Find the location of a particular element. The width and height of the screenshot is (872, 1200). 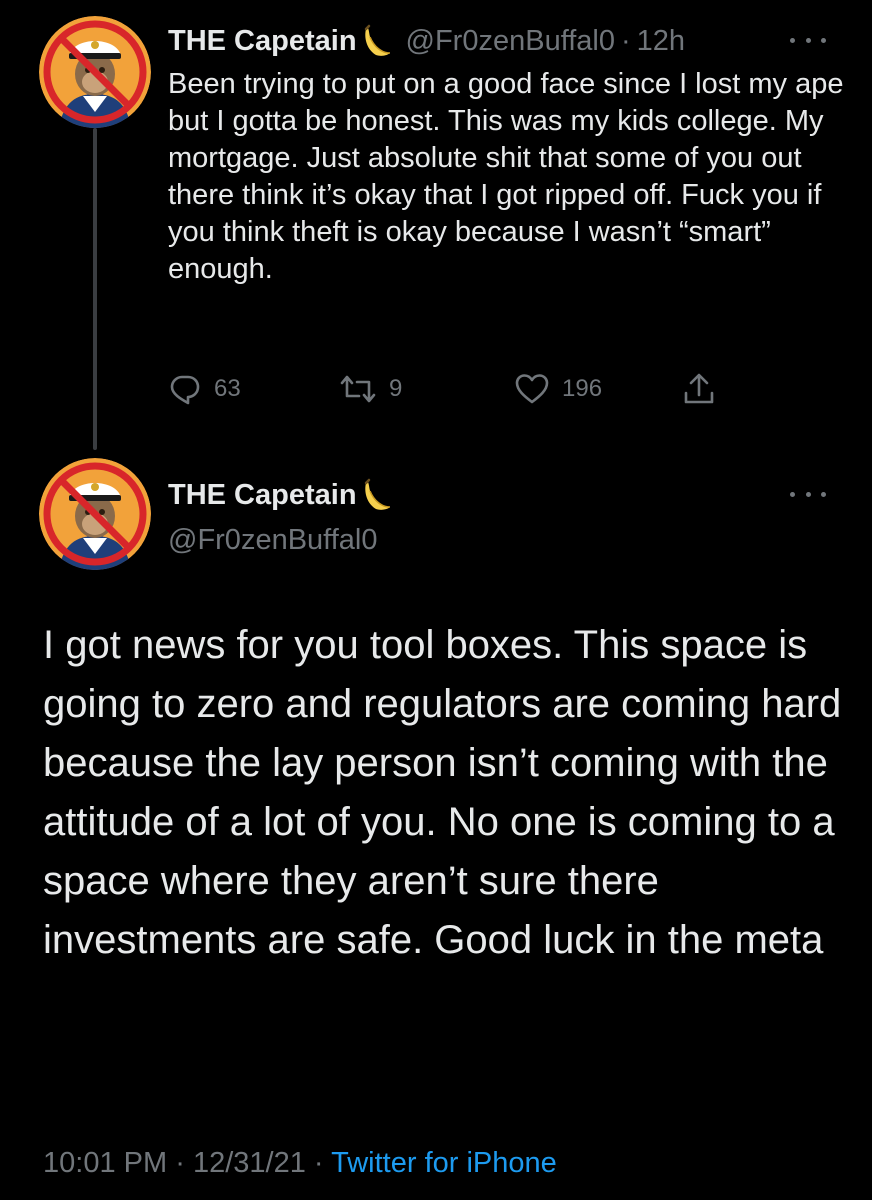

like-button: 196 is located at coordinates (558, 389).